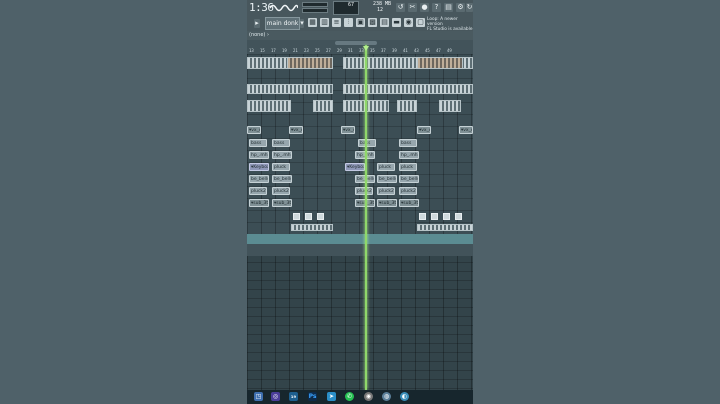  Describe the element at coordinates (404, 396) in the screenshot. I see `edge-icon: ◐` at that location.